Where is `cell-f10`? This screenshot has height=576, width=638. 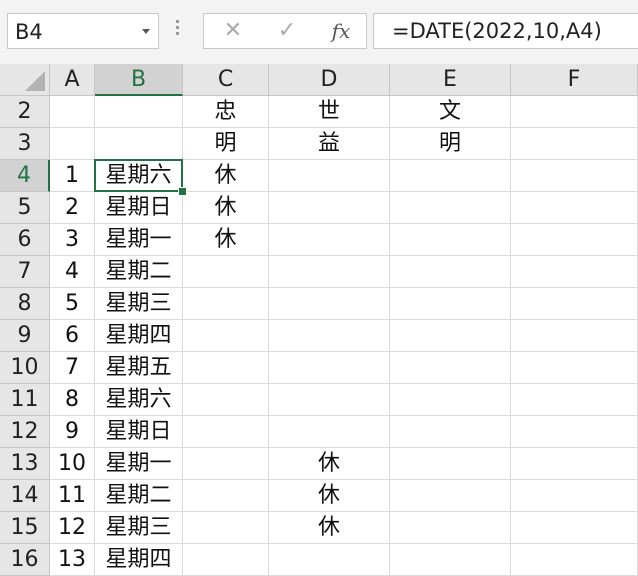 cell-f10 is located at coordinates (574, 368).